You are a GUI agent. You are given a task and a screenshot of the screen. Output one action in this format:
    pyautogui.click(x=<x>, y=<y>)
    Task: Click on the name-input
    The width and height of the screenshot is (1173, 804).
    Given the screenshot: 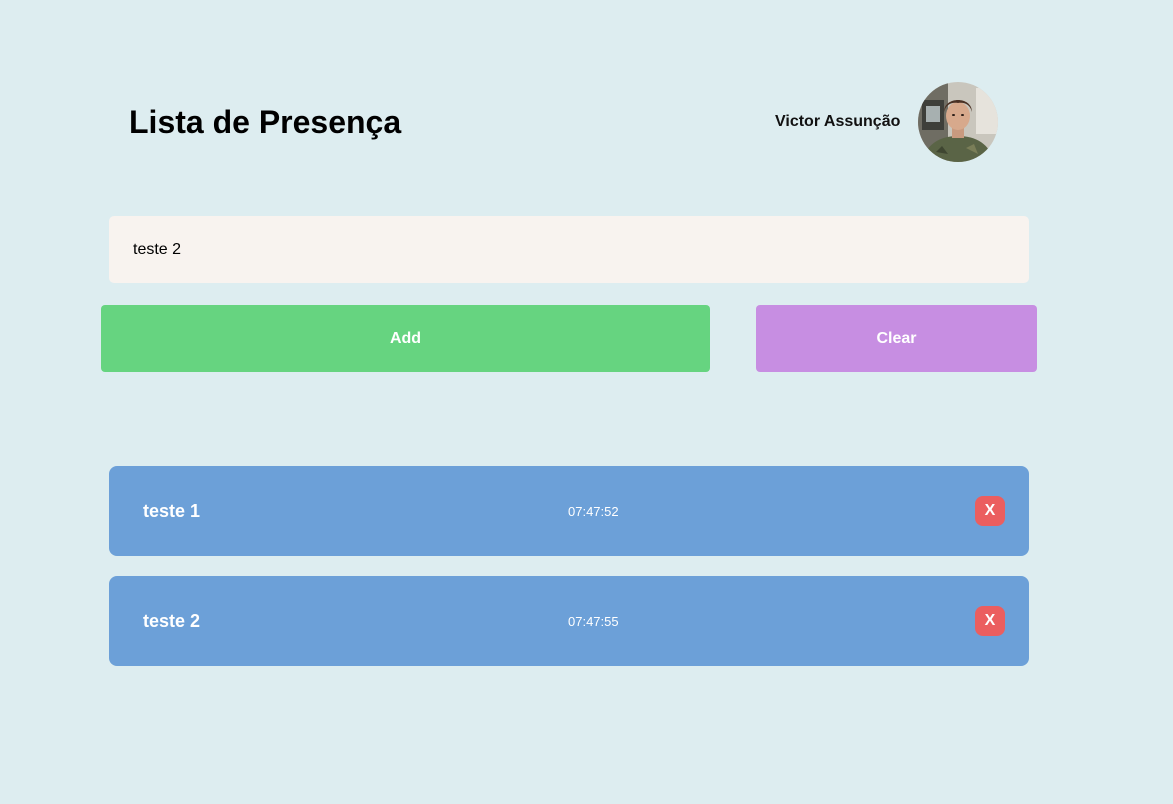 What is the action you would take?
    pyautogui.click(x=569, y=249)
    